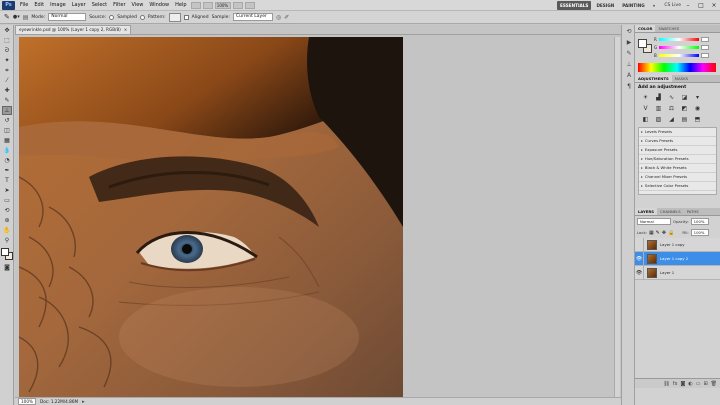 The image size is (720, 405). Describe the element at coordinates (629, 86) in the screenshot. I see `paragraph-panel-icon: ¶` at that location.